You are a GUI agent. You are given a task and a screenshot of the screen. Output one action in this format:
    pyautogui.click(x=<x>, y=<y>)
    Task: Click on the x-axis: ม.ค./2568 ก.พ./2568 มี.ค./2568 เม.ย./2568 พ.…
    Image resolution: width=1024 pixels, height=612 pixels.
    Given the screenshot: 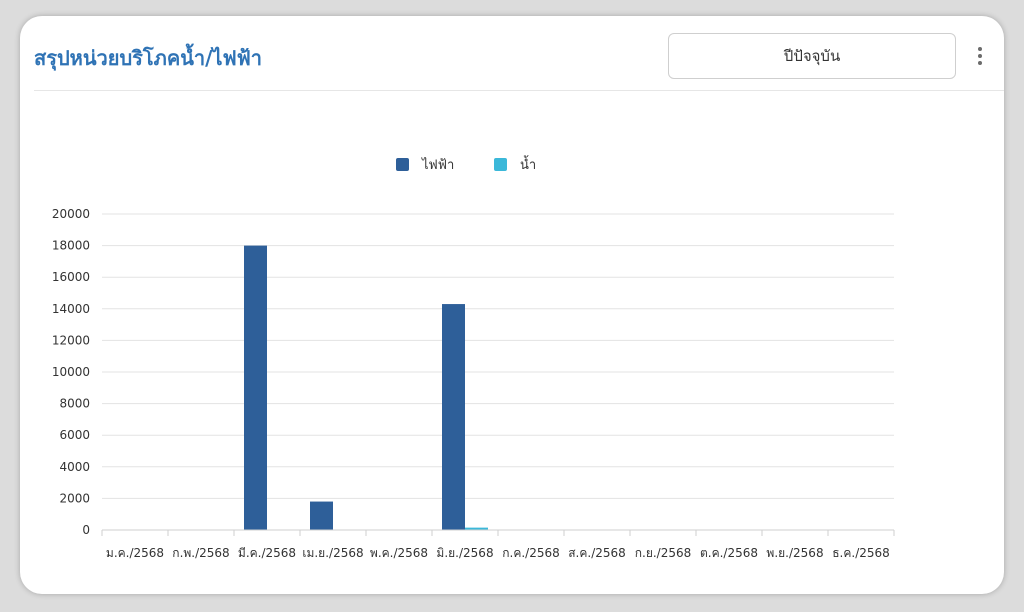 What is the action you would take?
    pyautogui.click(x=498, y=544)
    